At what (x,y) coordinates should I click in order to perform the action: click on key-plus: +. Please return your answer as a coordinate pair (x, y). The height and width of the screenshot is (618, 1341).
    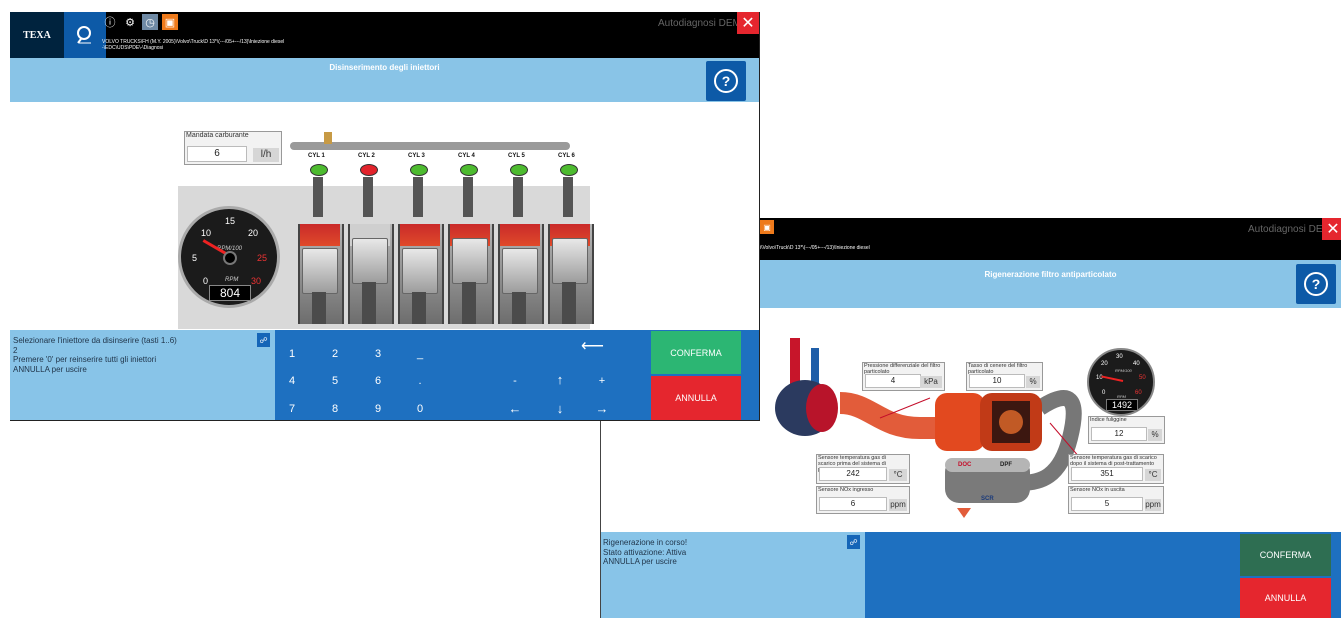
    Looking at the image, I should click on (602, 381).